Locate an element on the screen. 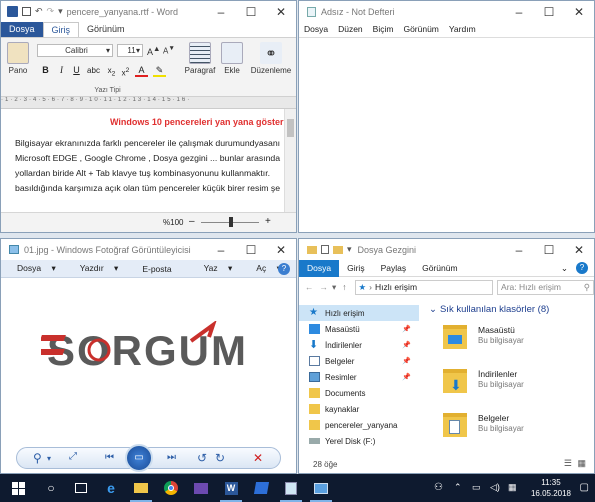  paste-icon is located at coordinates (18, 53).